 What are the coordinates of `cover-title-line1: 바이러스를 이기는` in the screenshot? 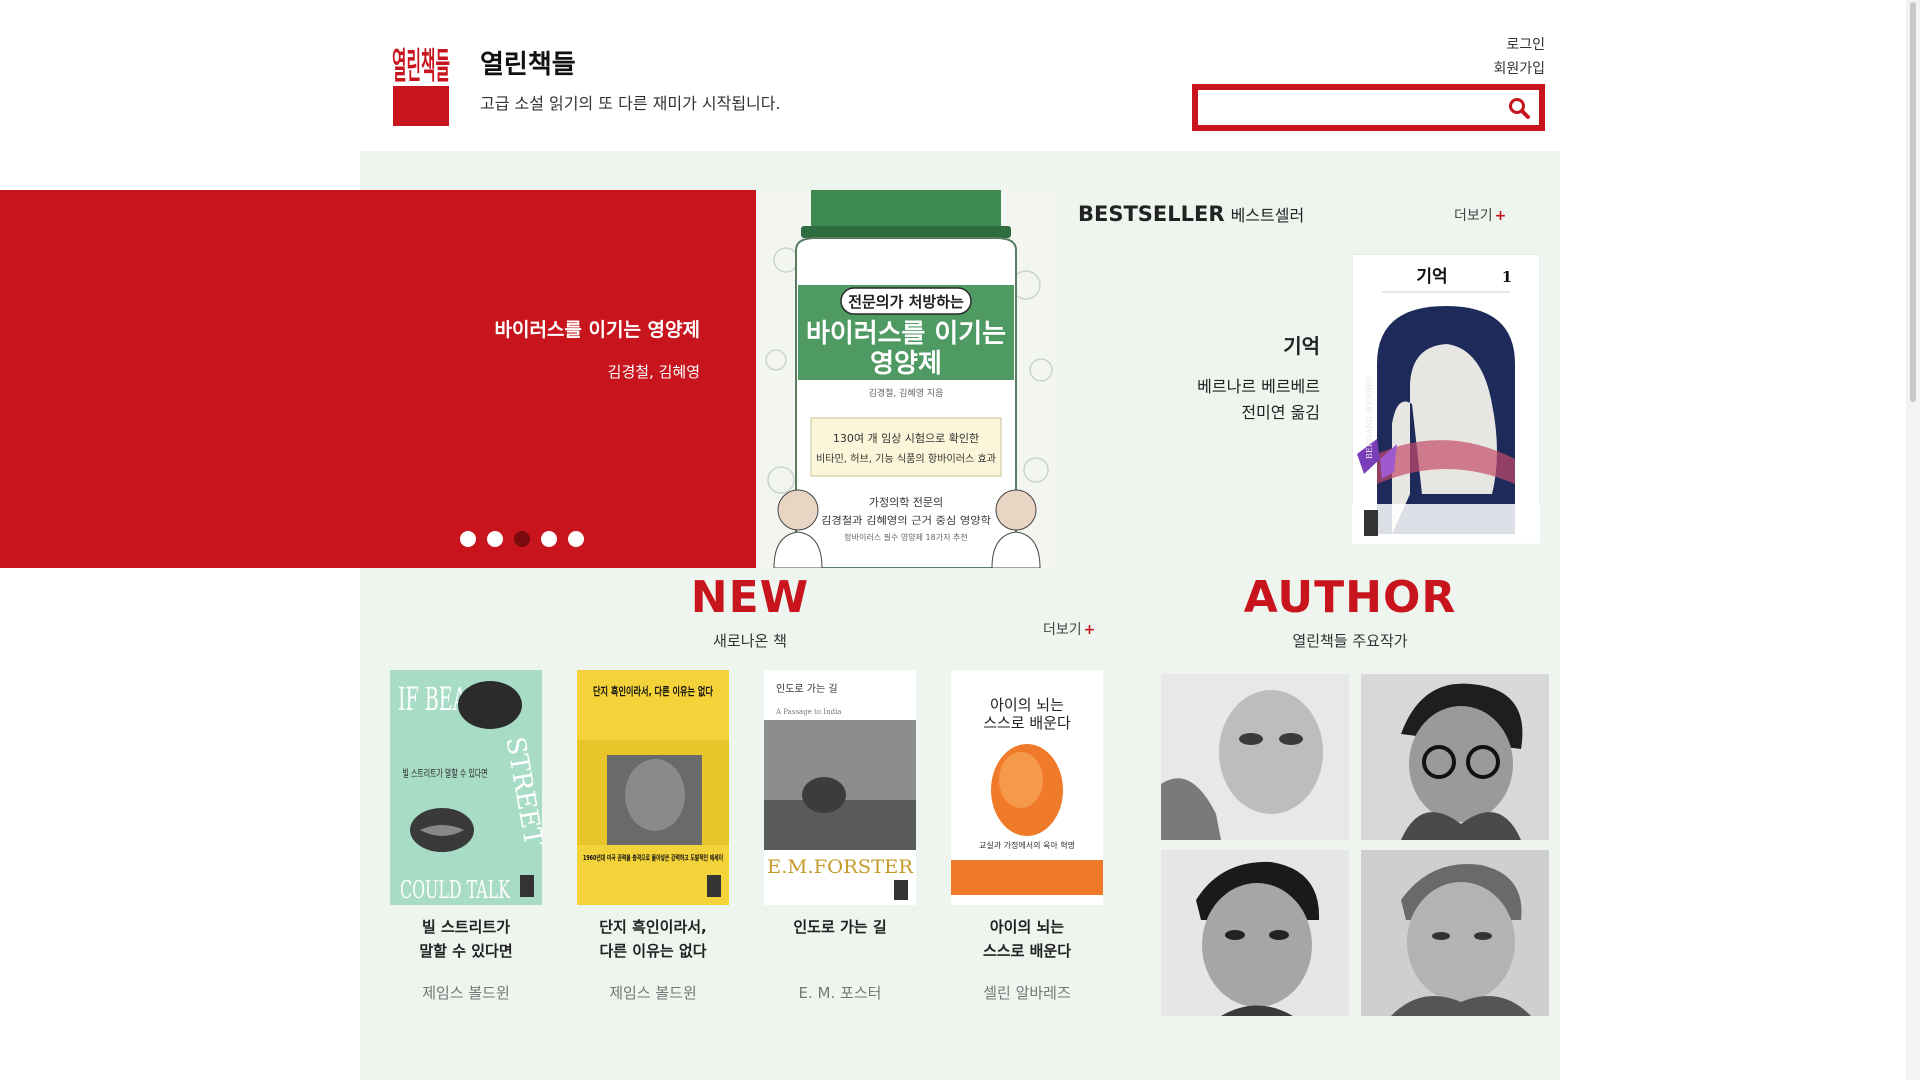 It's located at (906, 334).